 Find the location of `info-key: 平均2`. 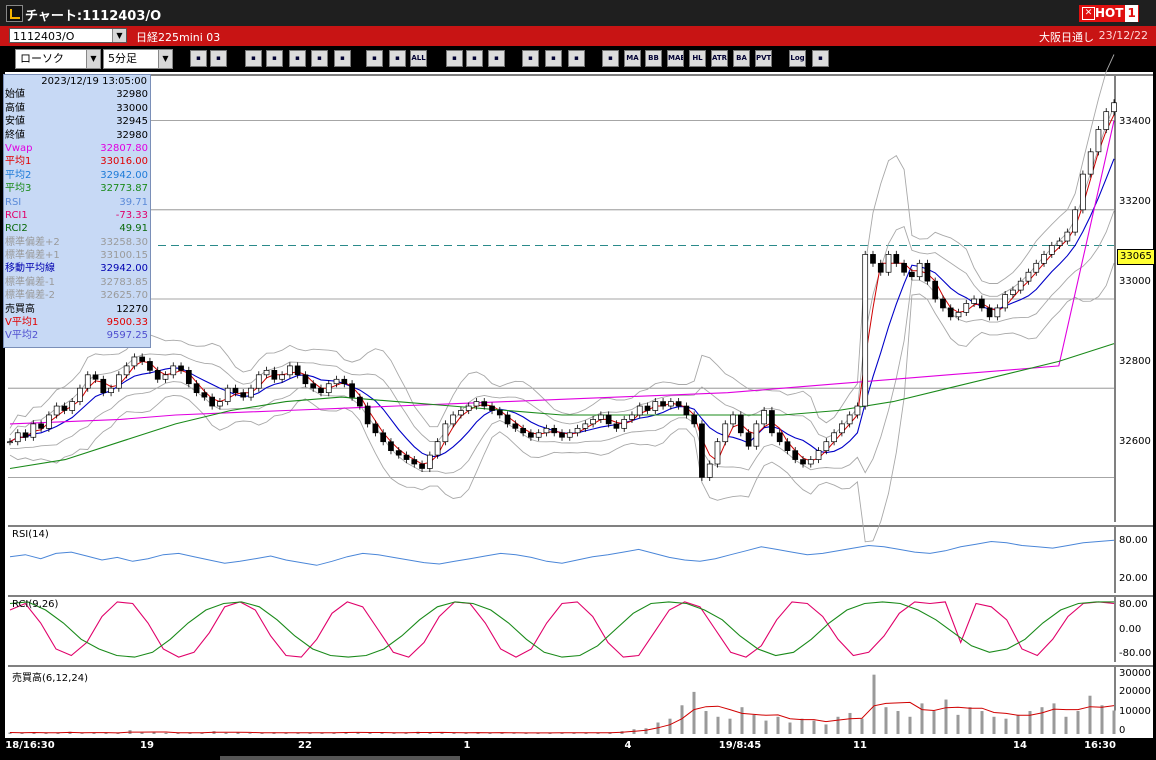

info-key: 平均2 is located at coordinates (18, 175).